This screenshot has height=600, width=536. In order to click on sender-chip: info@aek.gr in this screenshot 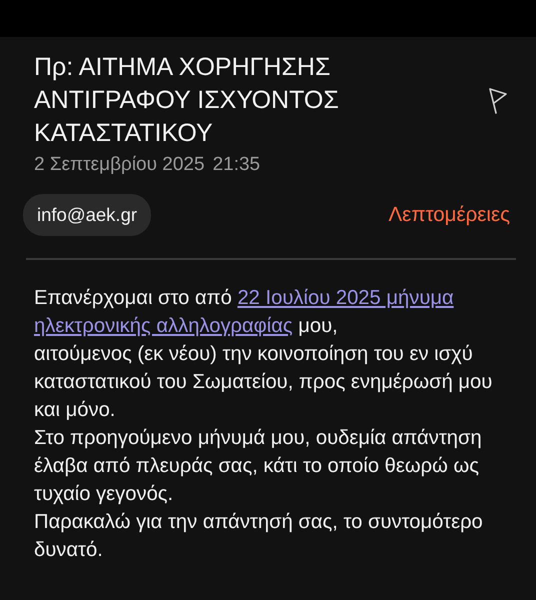, I will do `click(87, 215)`.